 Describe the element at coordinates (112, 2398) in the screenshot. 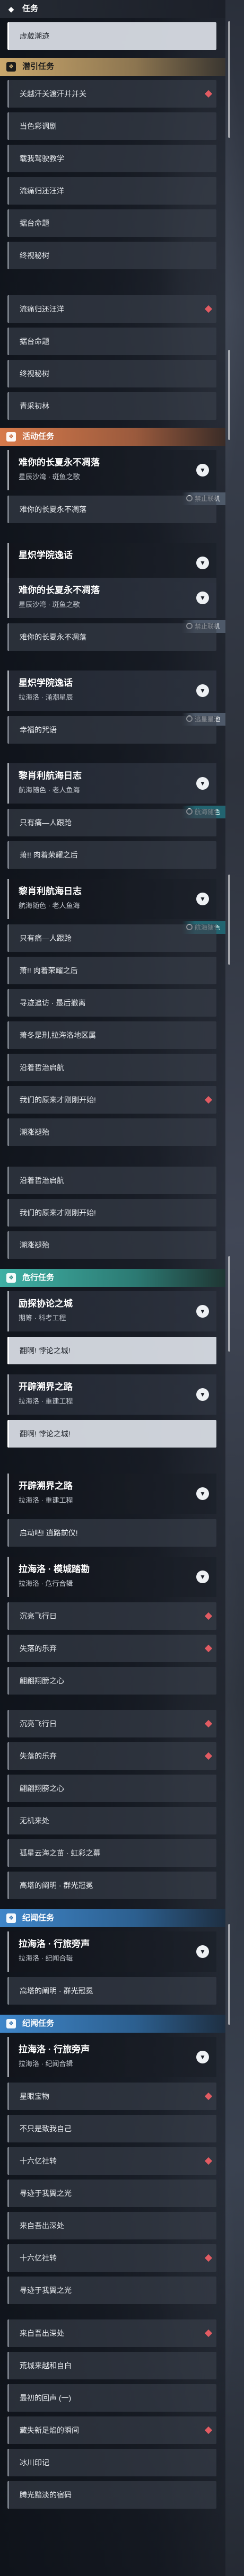

I see `quest-step-item: 最初的回声 (一)` at that location.